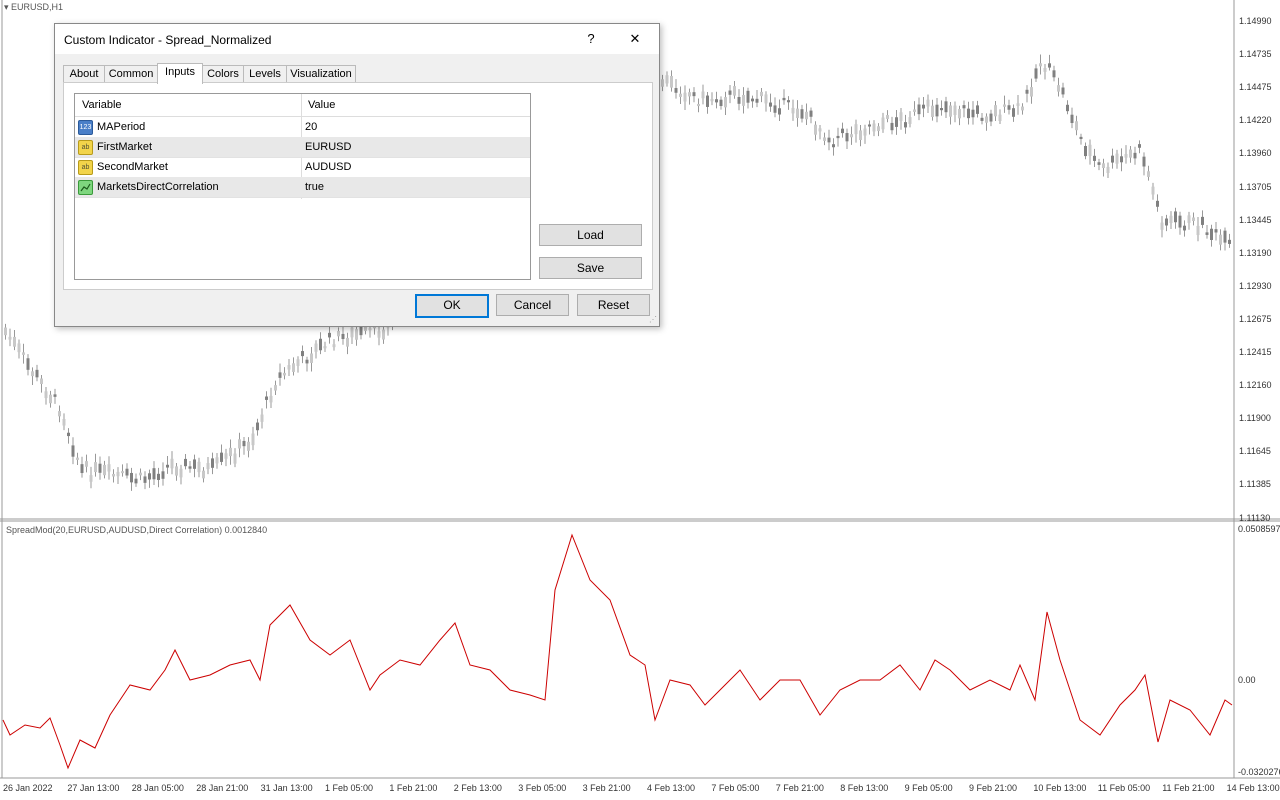 This screenshot has height=800, width=1280. Describe the element at coordinates (314, 187) in the screenshot. I see `row-value: true` at that location.